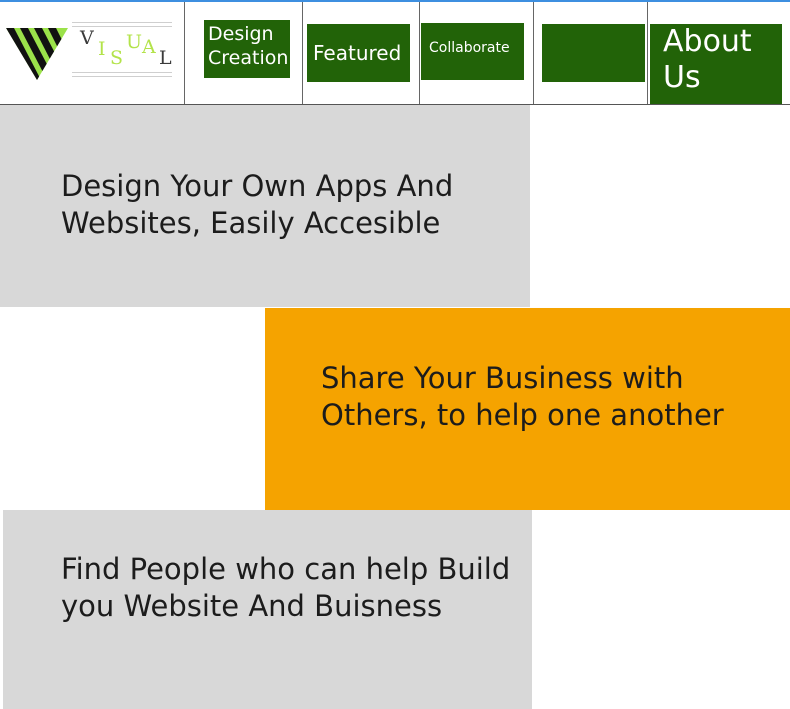 Image resolution: width=790 pixels, height=709 pixels. I want to click on nav-featured-button: Featured, so click(358, 53).